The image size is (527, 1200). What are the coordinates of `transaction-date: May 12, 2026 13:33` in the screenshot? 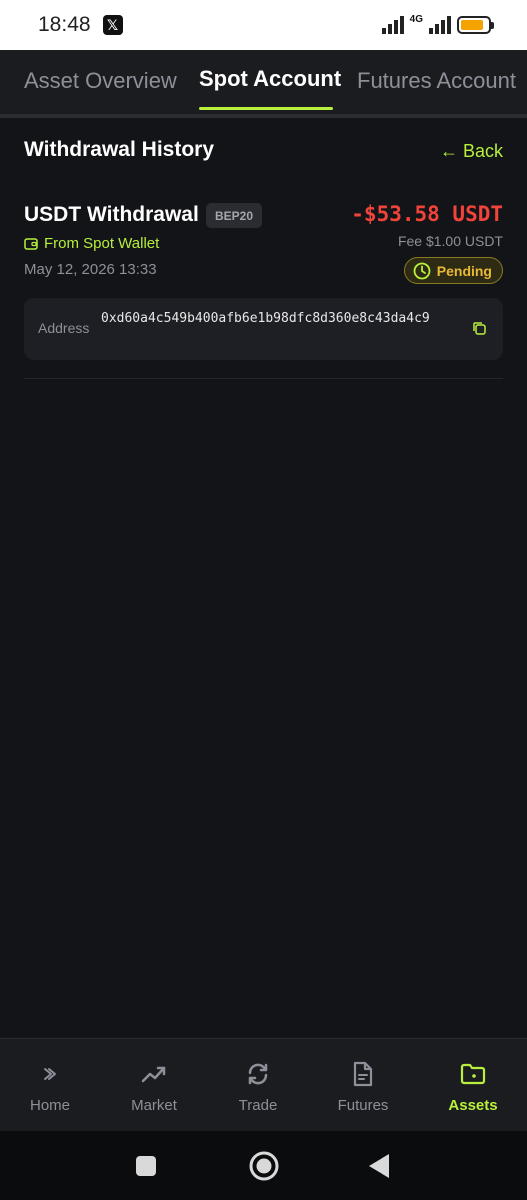 It's located at (90, 269).